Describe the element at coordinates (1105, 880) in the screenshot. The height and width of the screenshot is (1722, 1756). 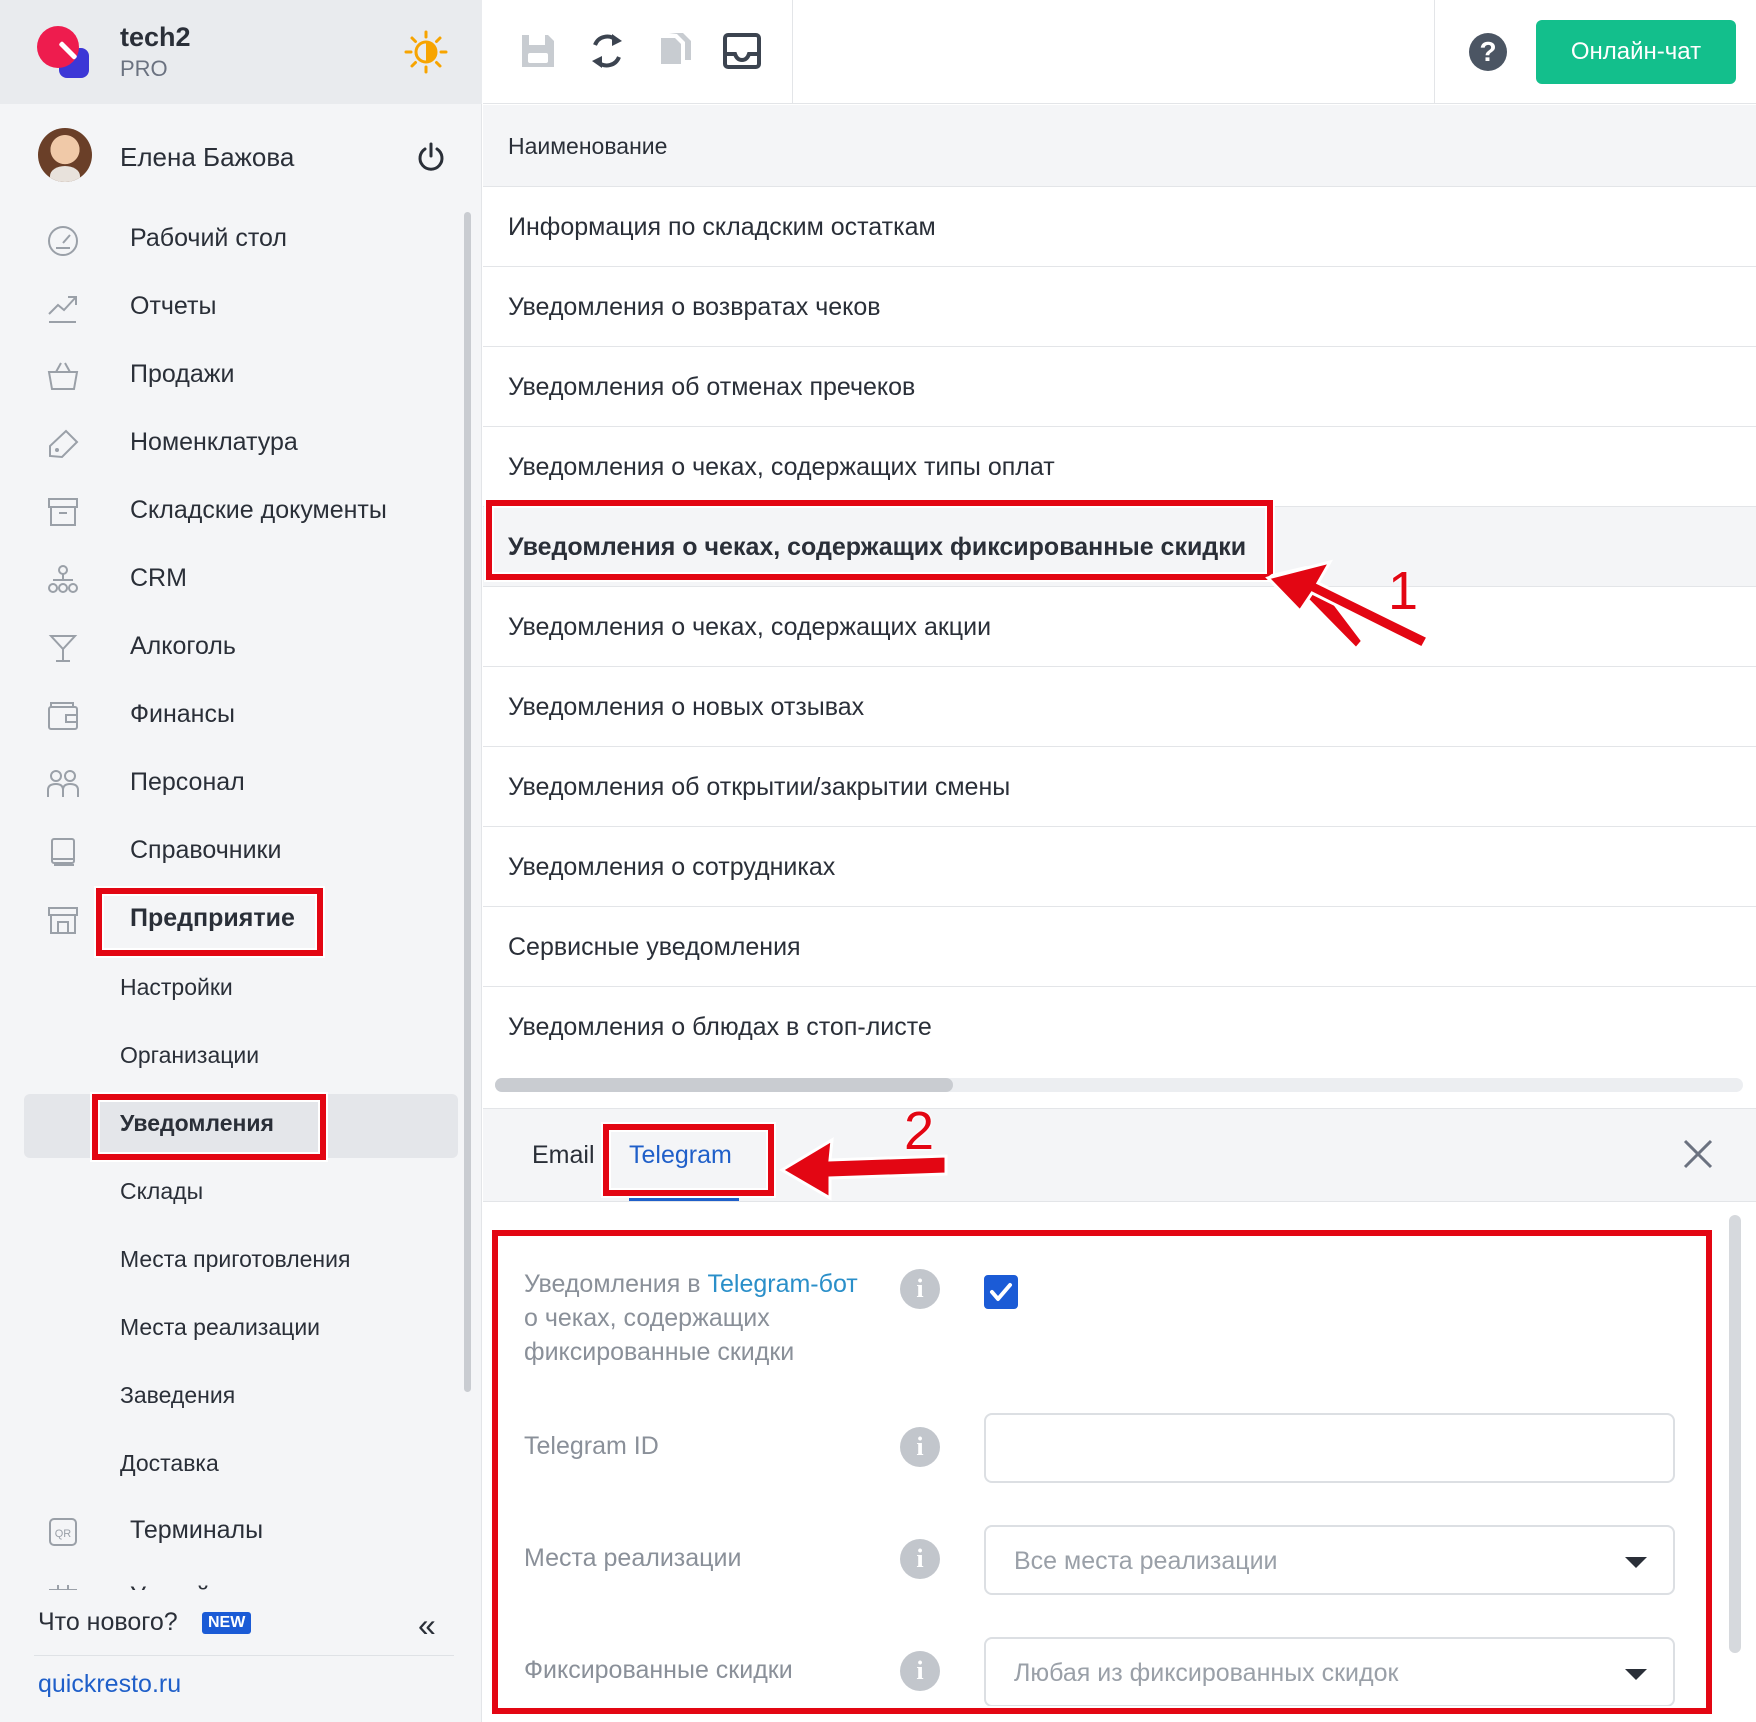
I see `annotation-arrows` at that location.